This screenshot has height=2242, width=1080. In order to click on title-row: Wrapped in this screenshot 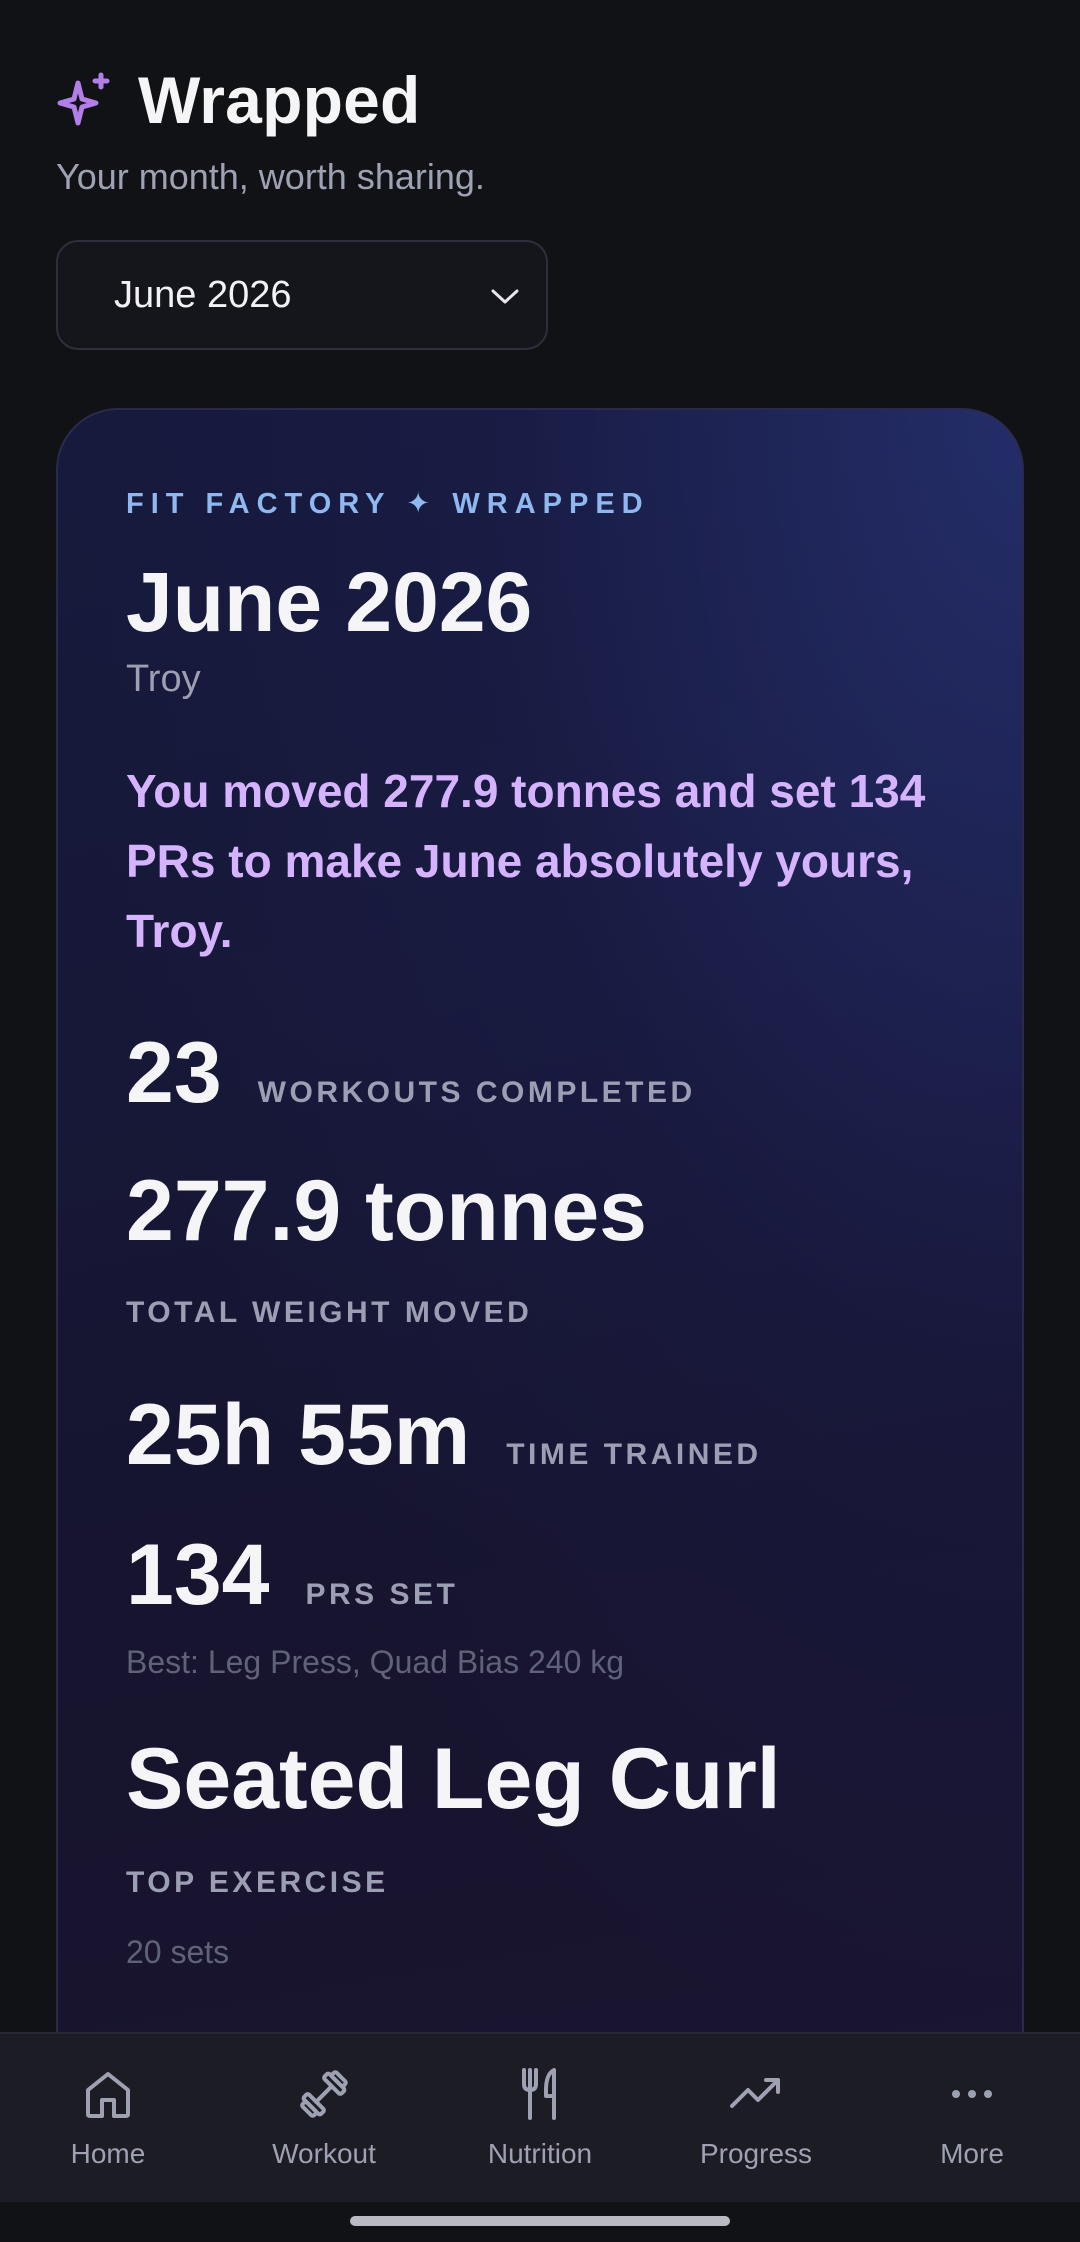, I will do `click(540, 100)`.